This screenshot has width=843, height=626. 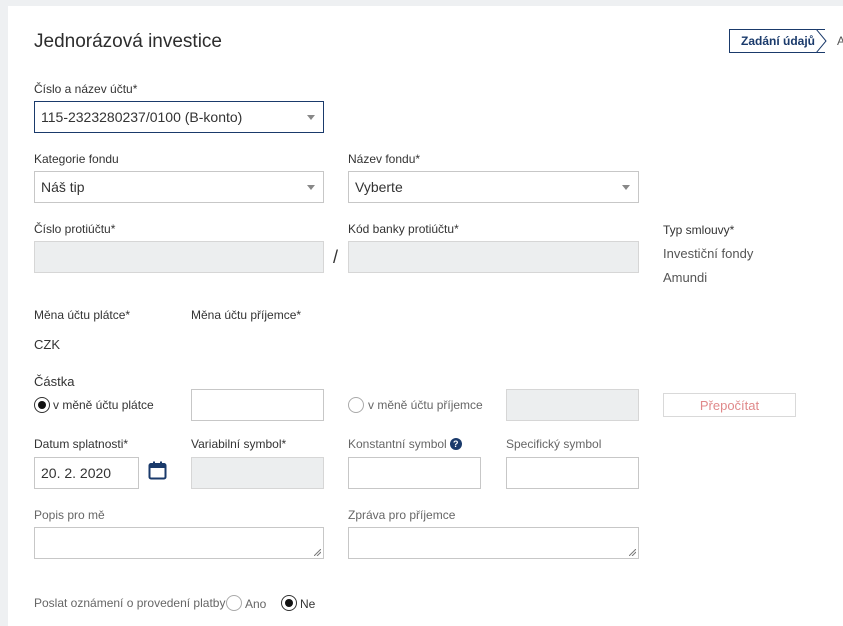 I want to click on notify-yes-label: Ano, so click(x=255, y=604).